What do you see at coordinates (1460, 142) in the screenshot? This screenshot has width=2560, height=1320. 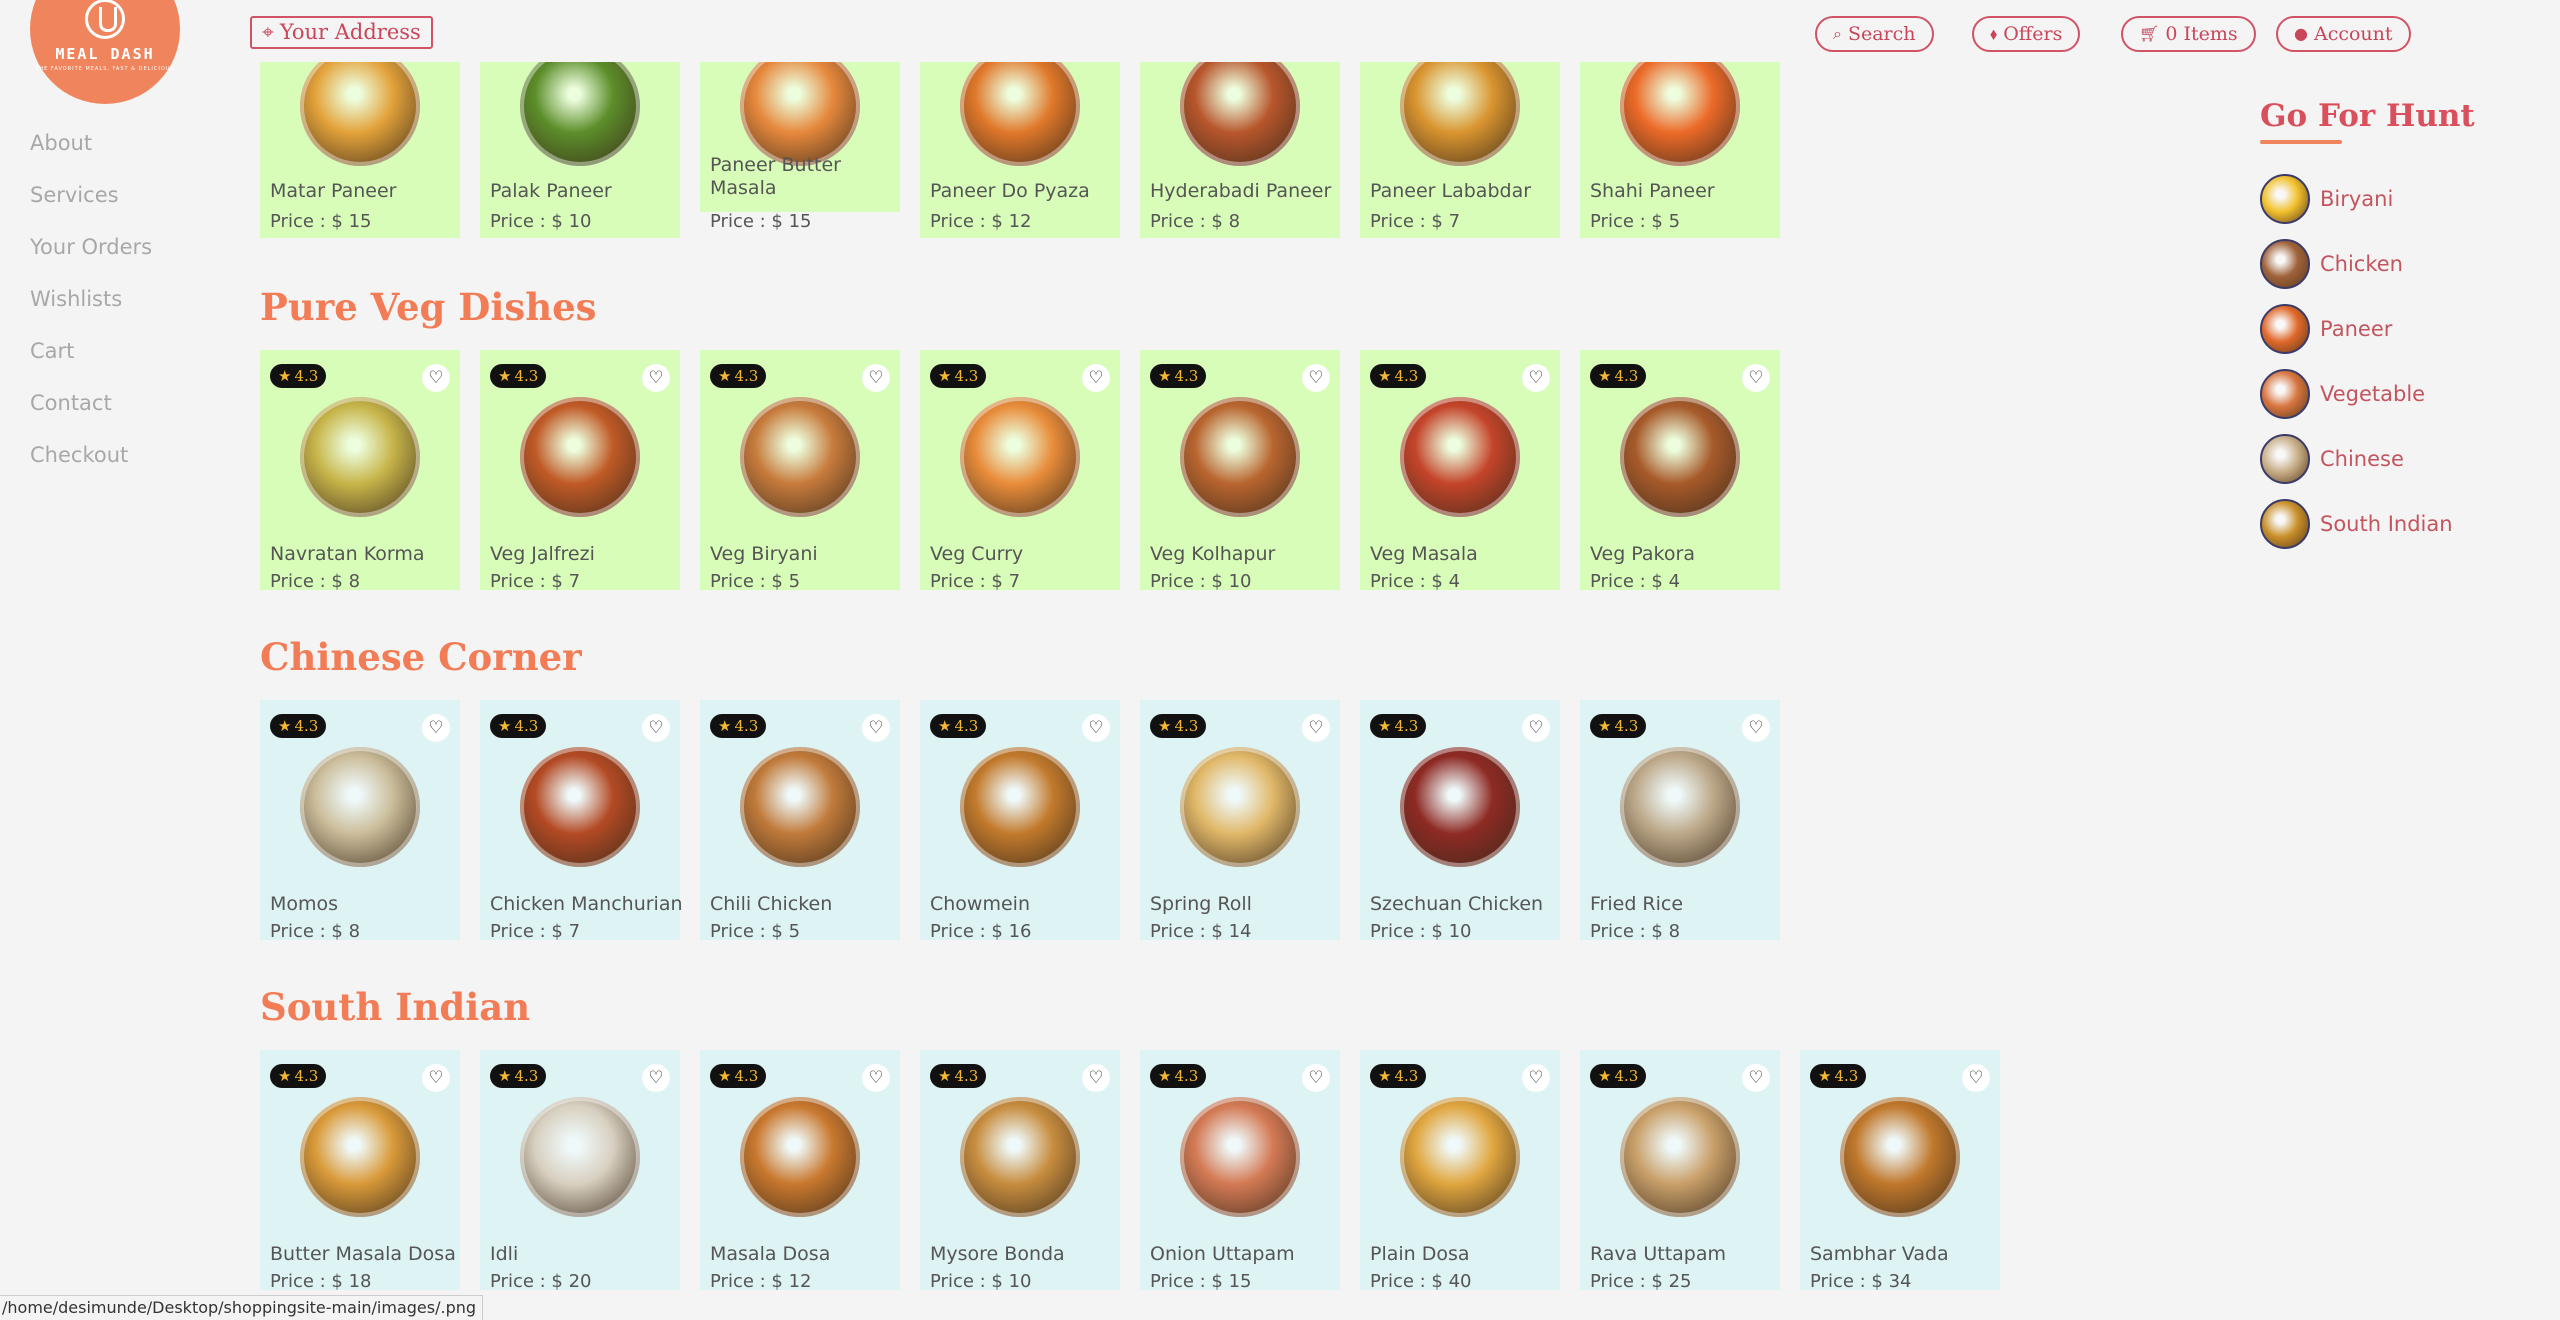 I see `dish-card: Paneer Lababdar Price : $ 7` at bounding box center [1460, 142].